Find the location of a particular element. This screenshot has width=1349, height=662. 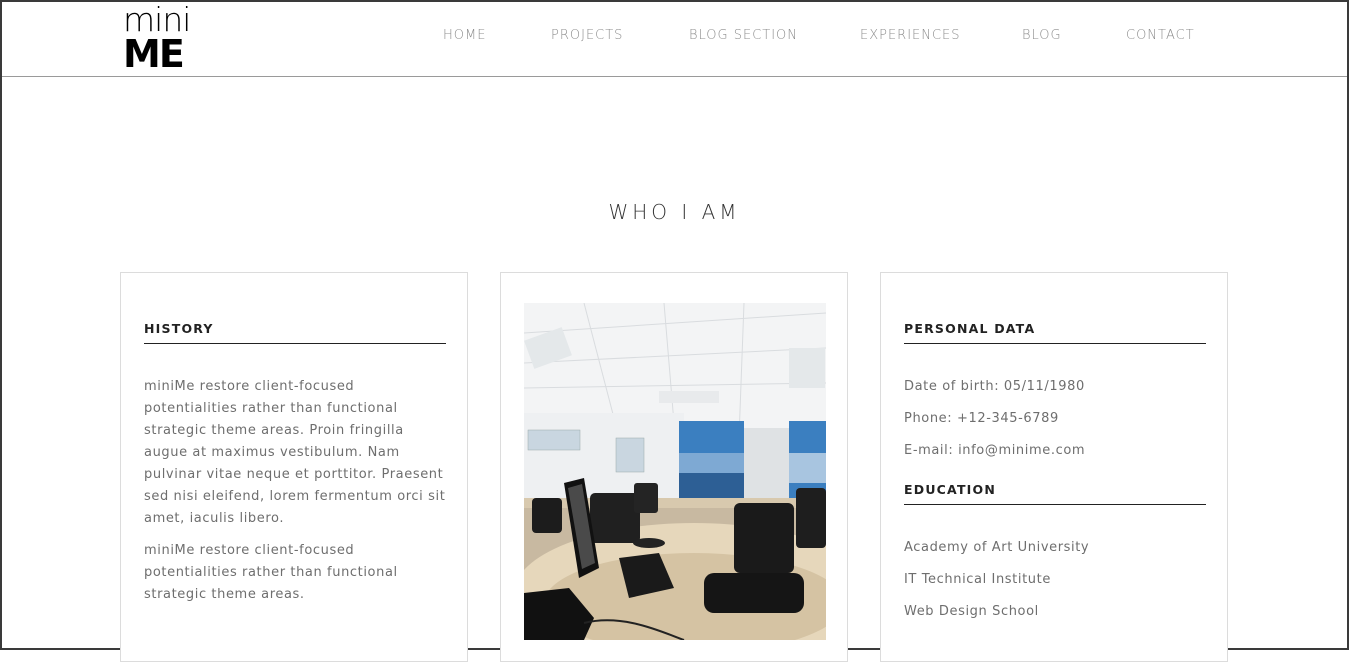

personal-data-heading: PERSONAL DATA is located at coordinates (1055, 332).